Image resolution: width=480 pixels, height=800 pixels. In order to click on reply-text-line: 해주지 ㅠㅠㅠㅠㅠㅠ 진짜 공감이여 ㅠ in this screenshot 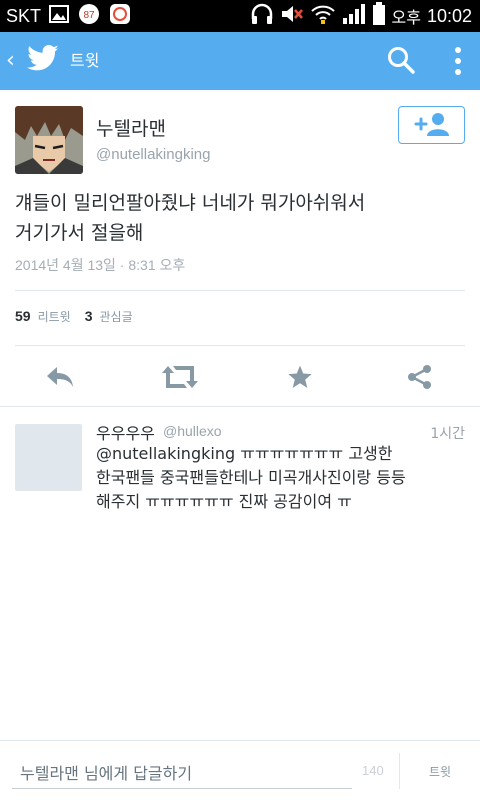, I will do `click(224, 501)`.